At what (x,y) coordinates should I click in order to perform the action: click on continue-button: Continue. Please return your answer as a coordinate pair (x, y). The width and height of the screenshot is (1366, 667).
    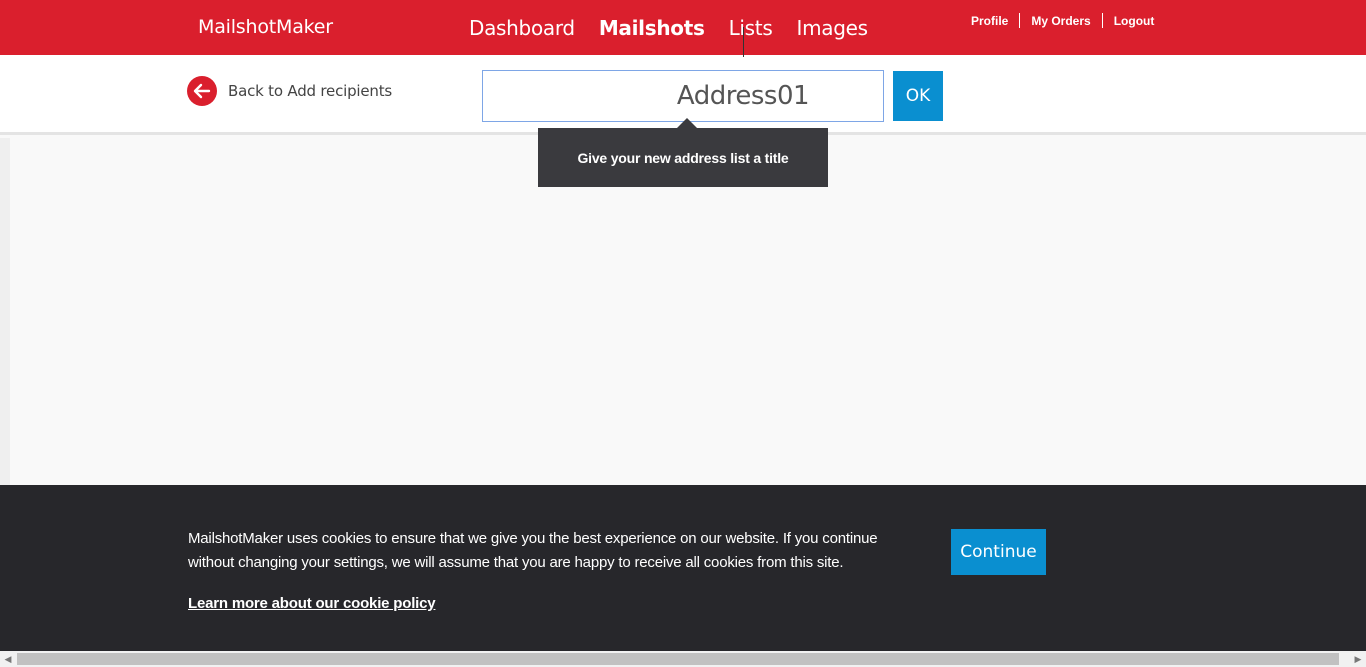
    Looking at the image, I should click on (998, 552).